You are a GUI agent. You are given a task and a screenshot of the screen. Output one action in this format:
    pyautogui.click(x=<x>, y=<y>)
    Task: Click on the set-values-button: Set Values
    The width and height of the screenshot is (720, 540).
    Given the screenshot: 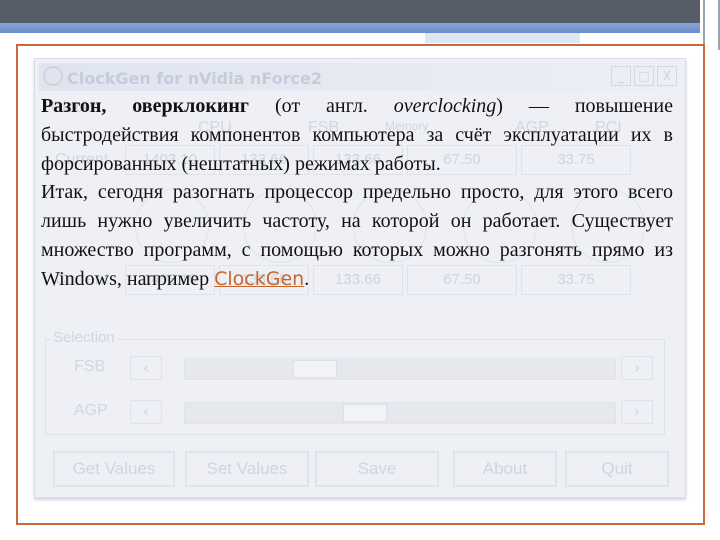 What is the action you would take?
    pyautogui.click(x=247, y=469)
    